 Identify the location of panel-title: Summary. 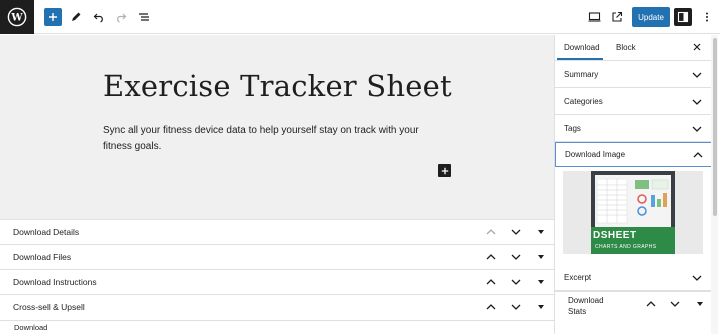
(581, 74).